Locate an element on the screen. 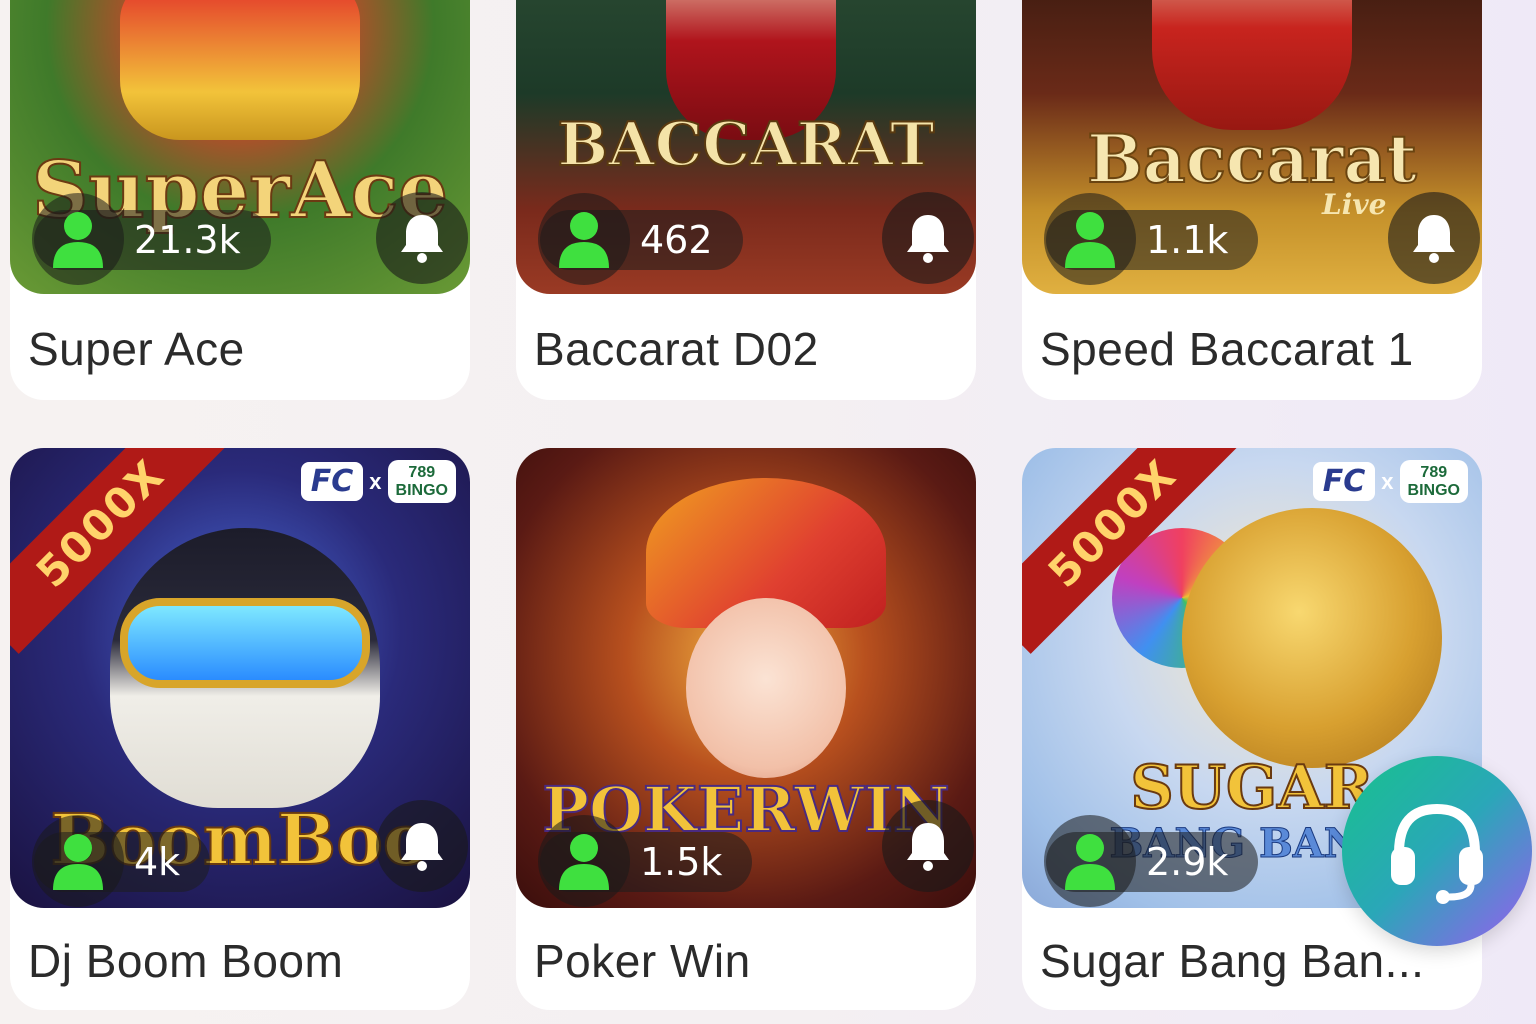 The height and width of the screenshot is (1024, 1536). game-logo-text: BACCARAT is located at coordinates (745, 145).